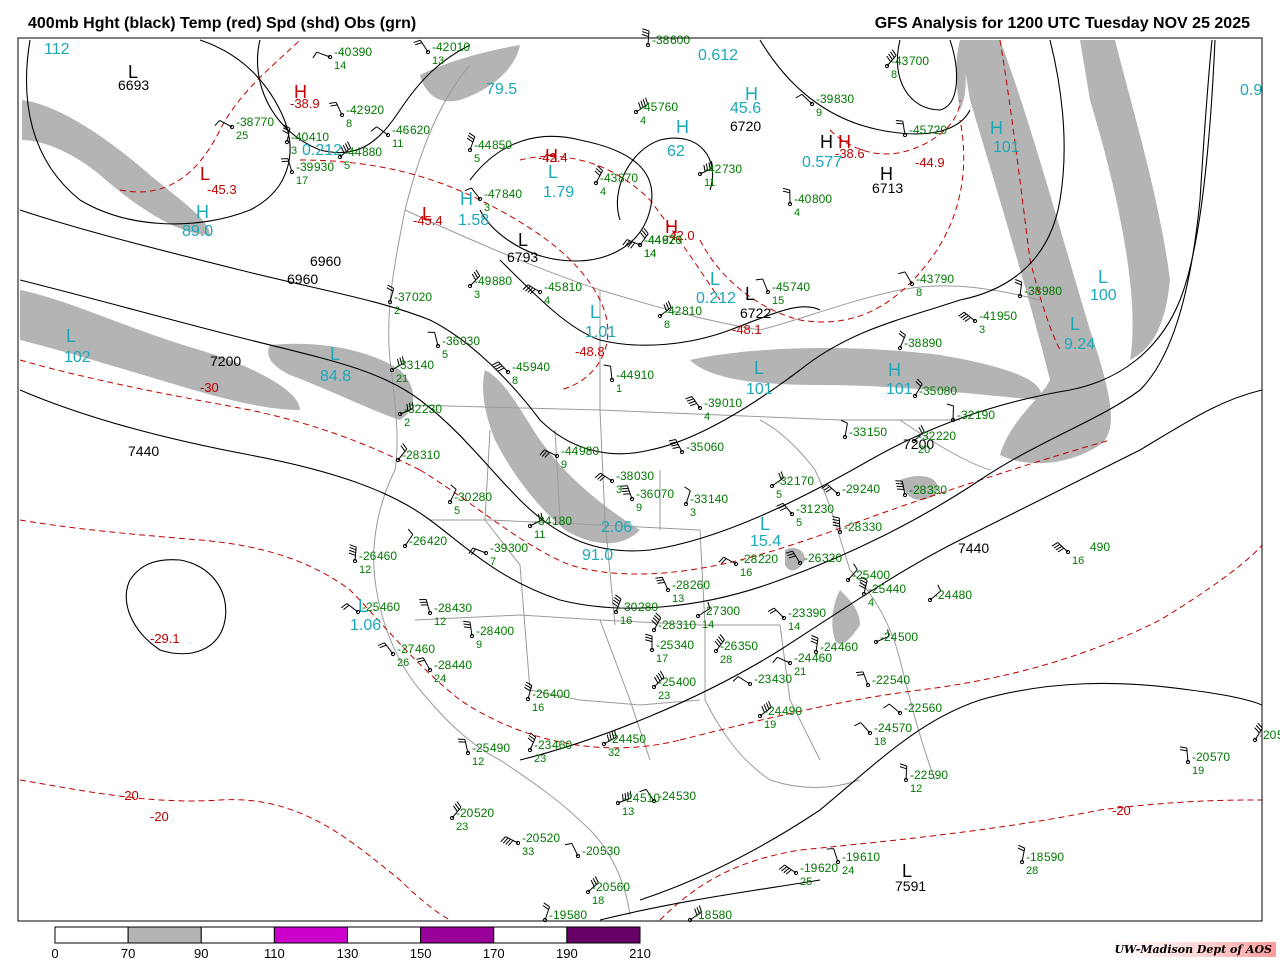 Image resolution: width=1280 pixels, height=960 pixels. I want to click on colorbar-tick-label: 70, so click(128, 953).